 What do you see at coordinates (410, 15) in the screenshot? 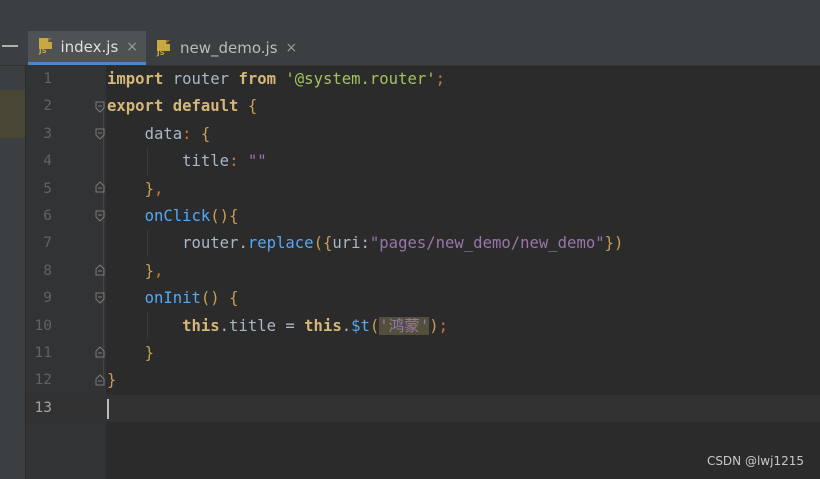
I see `window-top-bar` at bounding box center [410, 15].